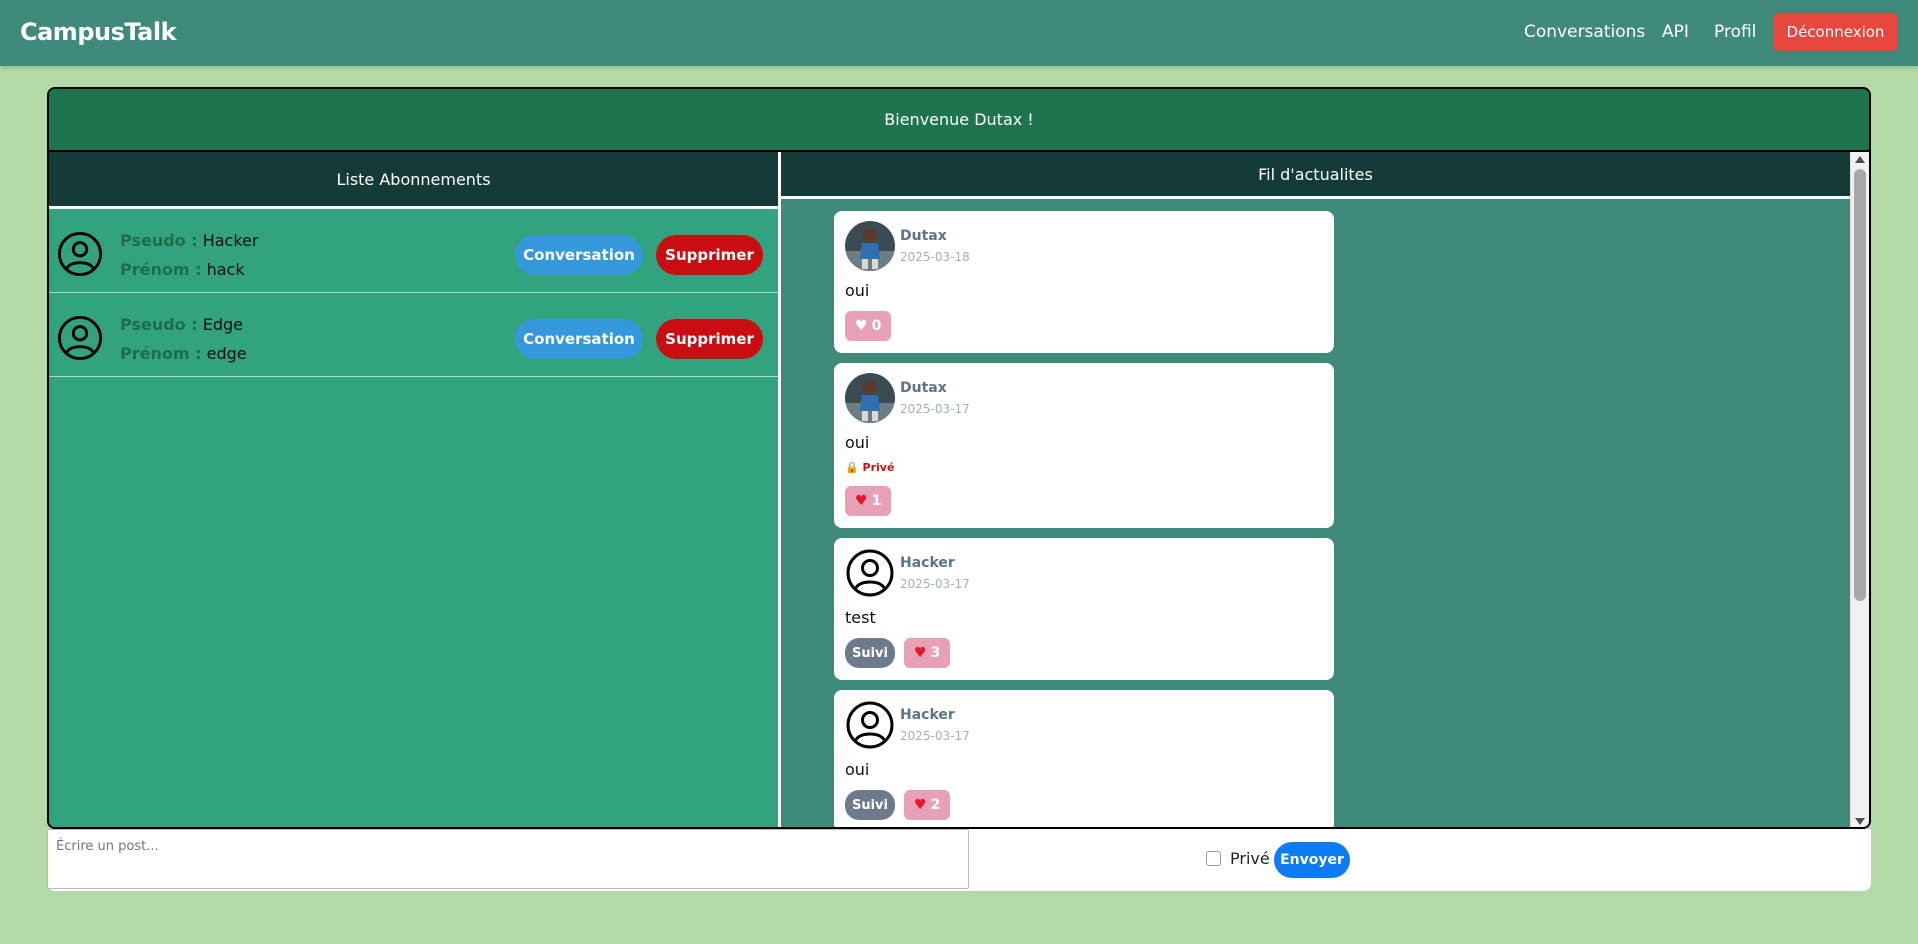 The image size is (1918, 944). What do you see at coordinates (1084, 445) in the screenshot?
I see `feed-post: Dutax 2025-03-17 oui 🔒 Privé ♥ 1` at bounding box center [1084, 445].